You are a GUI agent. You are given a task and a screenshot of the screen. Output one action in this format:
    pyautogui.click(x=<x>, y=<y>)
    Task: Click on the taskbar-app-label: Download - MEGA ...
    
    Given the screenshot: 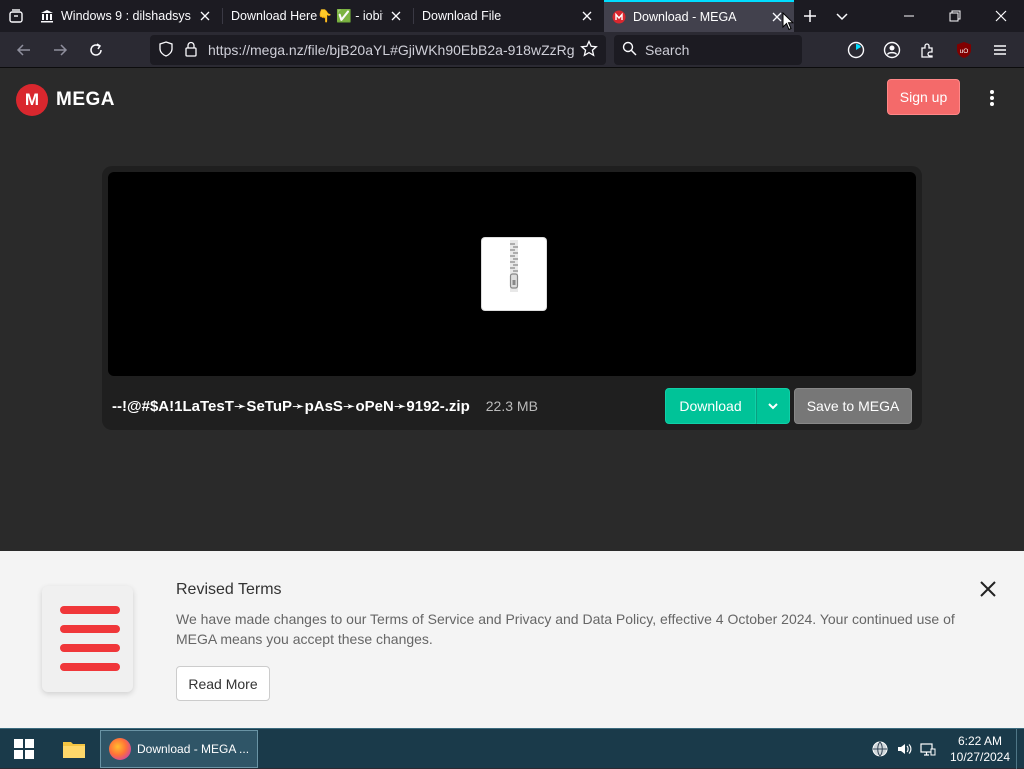 What is the action you would take?
    pyautogui.click(x=193, y=748)
    